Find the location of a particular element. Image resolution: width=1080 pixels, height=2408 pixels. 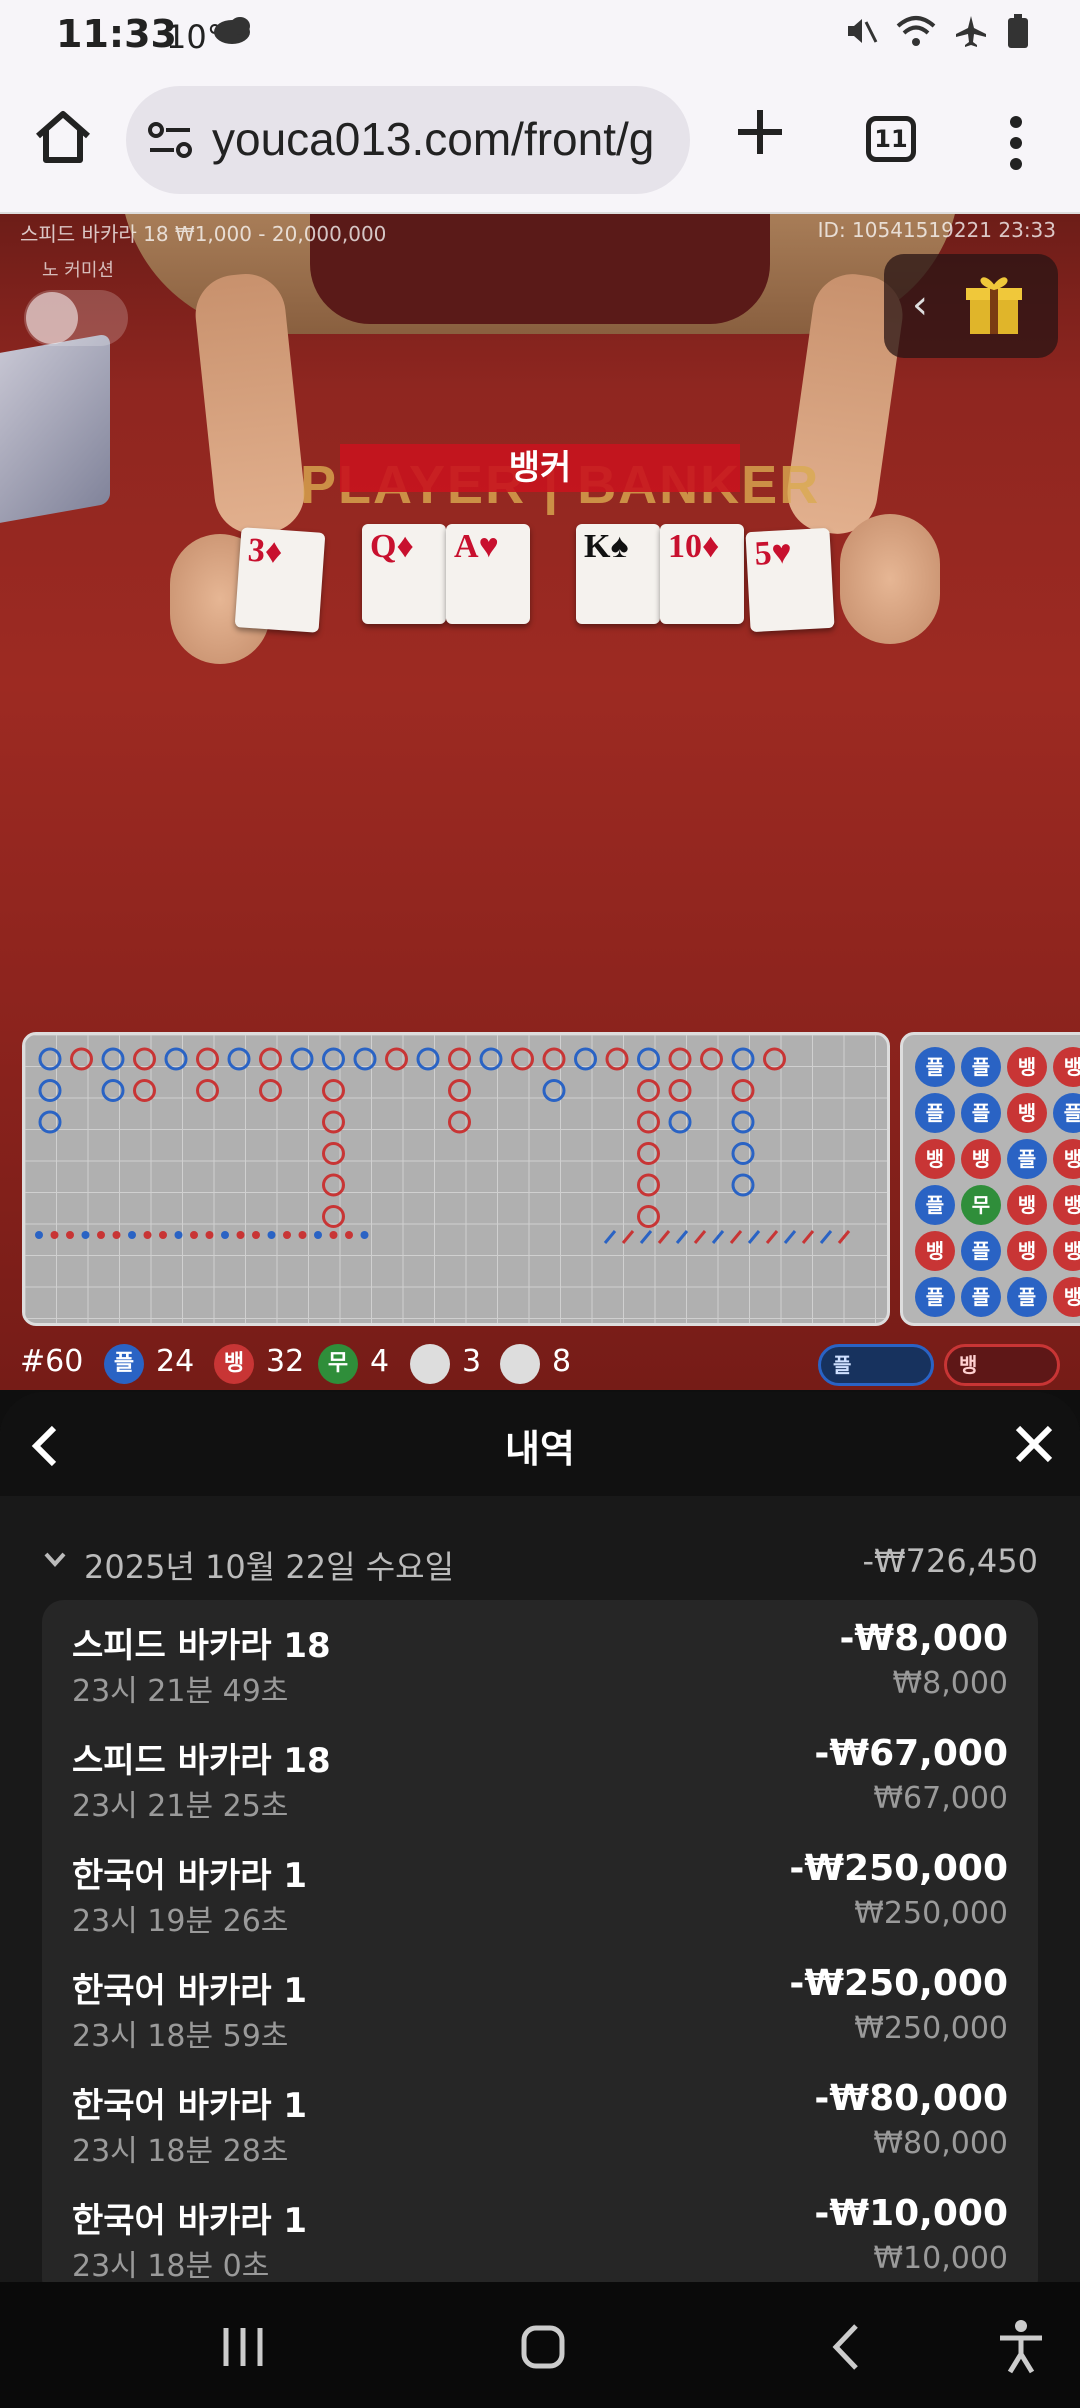

date-group-header: 2025년 10월 22일 수요일 -₩726,450 is located at coordinates (539, 1567).